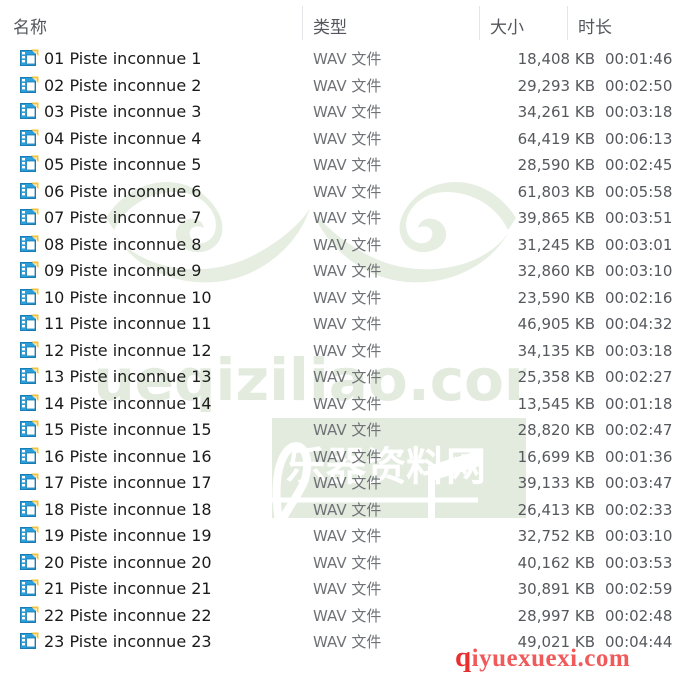 The width and height of the screenshot is (700, 681). I want to click on file-size-cell: 28,590 KB, so click(556, 165).